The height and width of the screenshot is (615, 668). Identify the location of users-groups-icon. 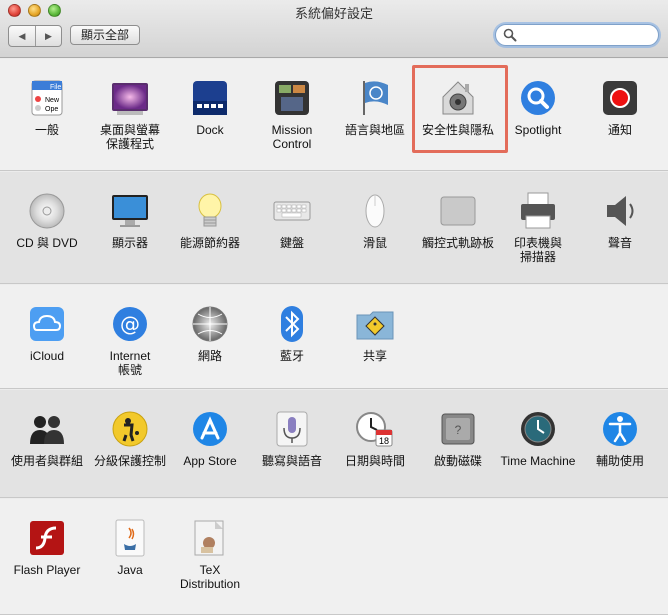
(47, 430).